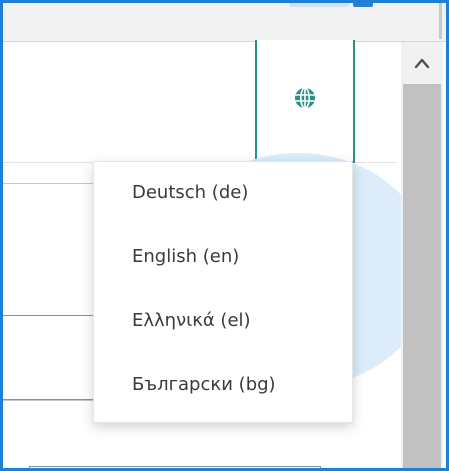 This screenshot has height=471, width=449. I want to click on language-option-en: English (en), so click(223, 276).